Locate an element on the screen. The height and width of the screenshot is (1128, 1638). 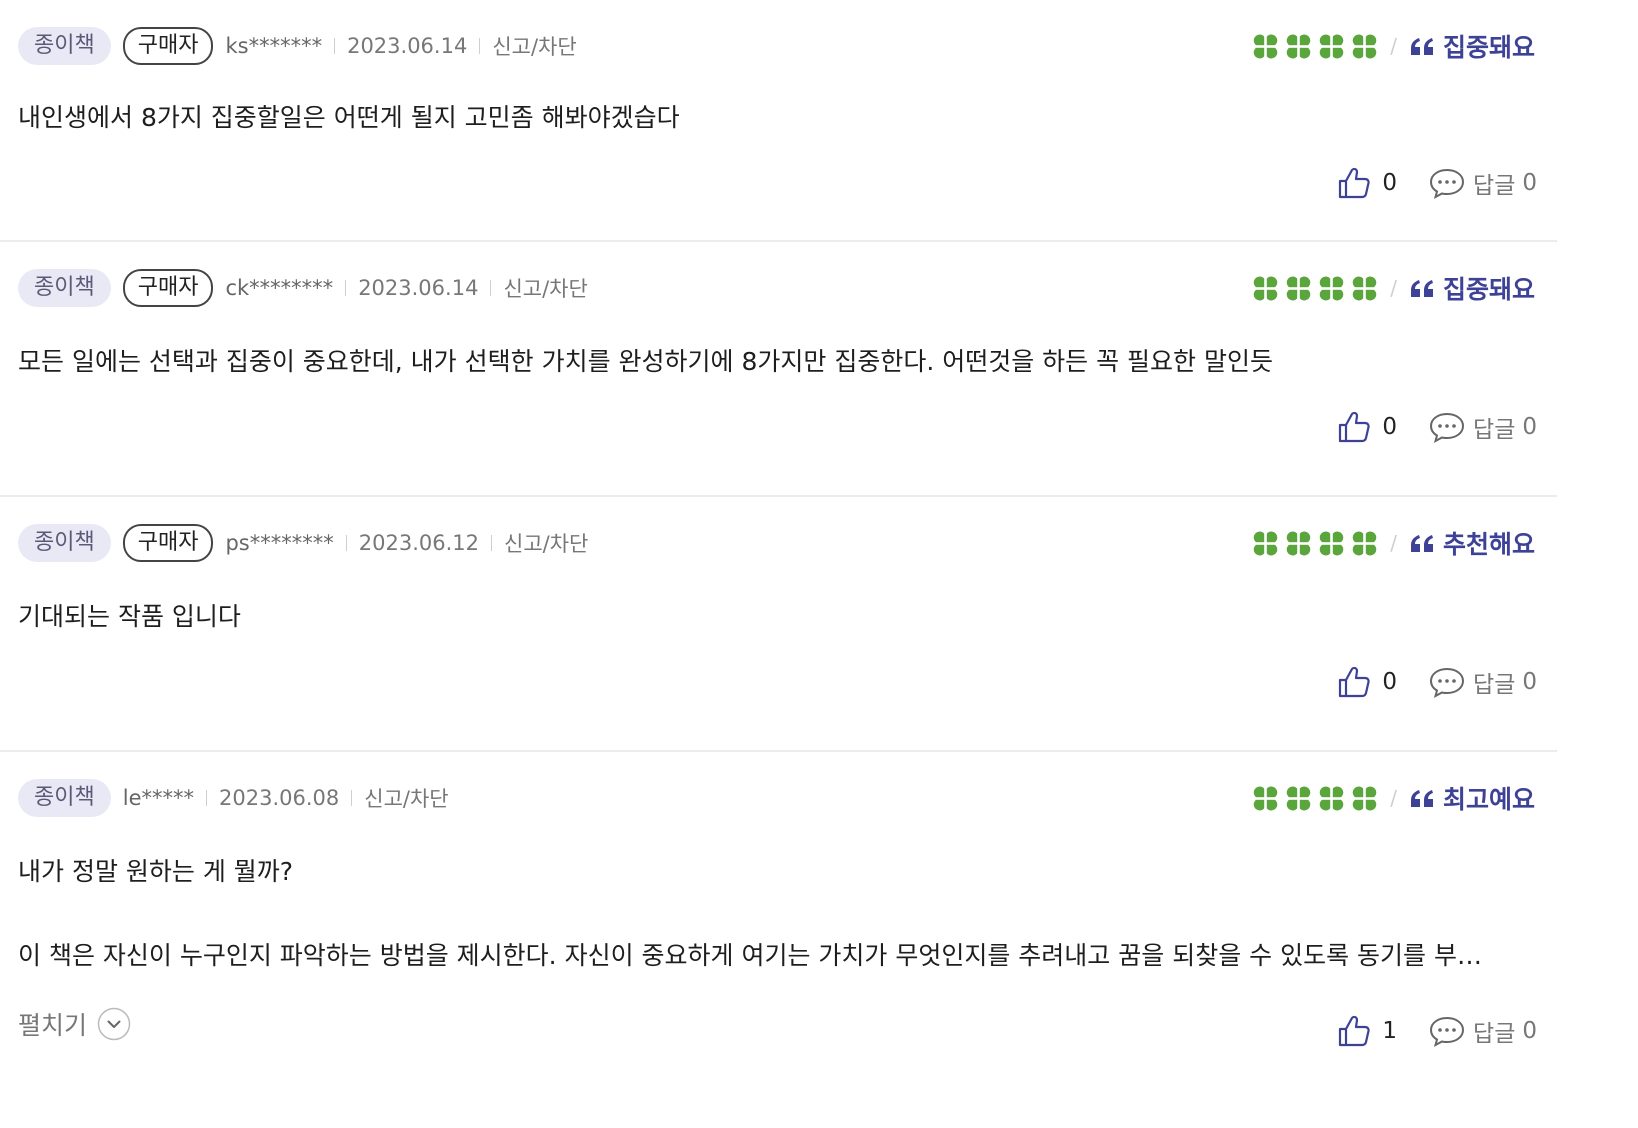
review-keyword-tag: 추천해요 is located at coordinates (1488, 544).